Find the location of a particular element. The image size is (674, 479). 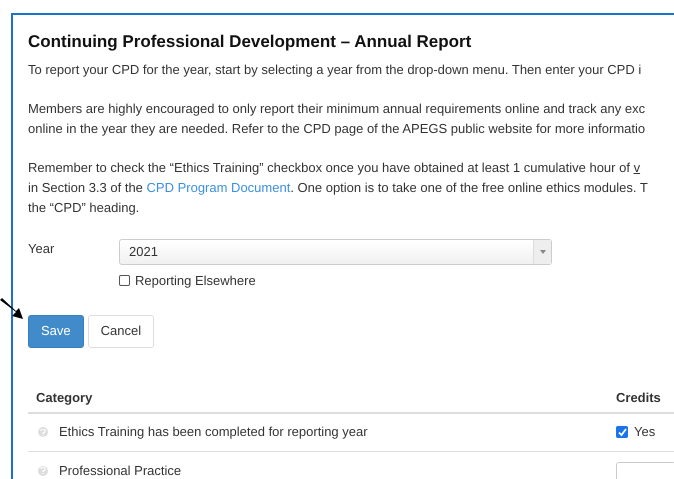

paragraph: Members are highly encouraged to only report their minimum annual requirements online and track any exc online in the year they are needed. Refer to the CPD page of the APEGS public website for more informatio is located at coordinates (337, 119).